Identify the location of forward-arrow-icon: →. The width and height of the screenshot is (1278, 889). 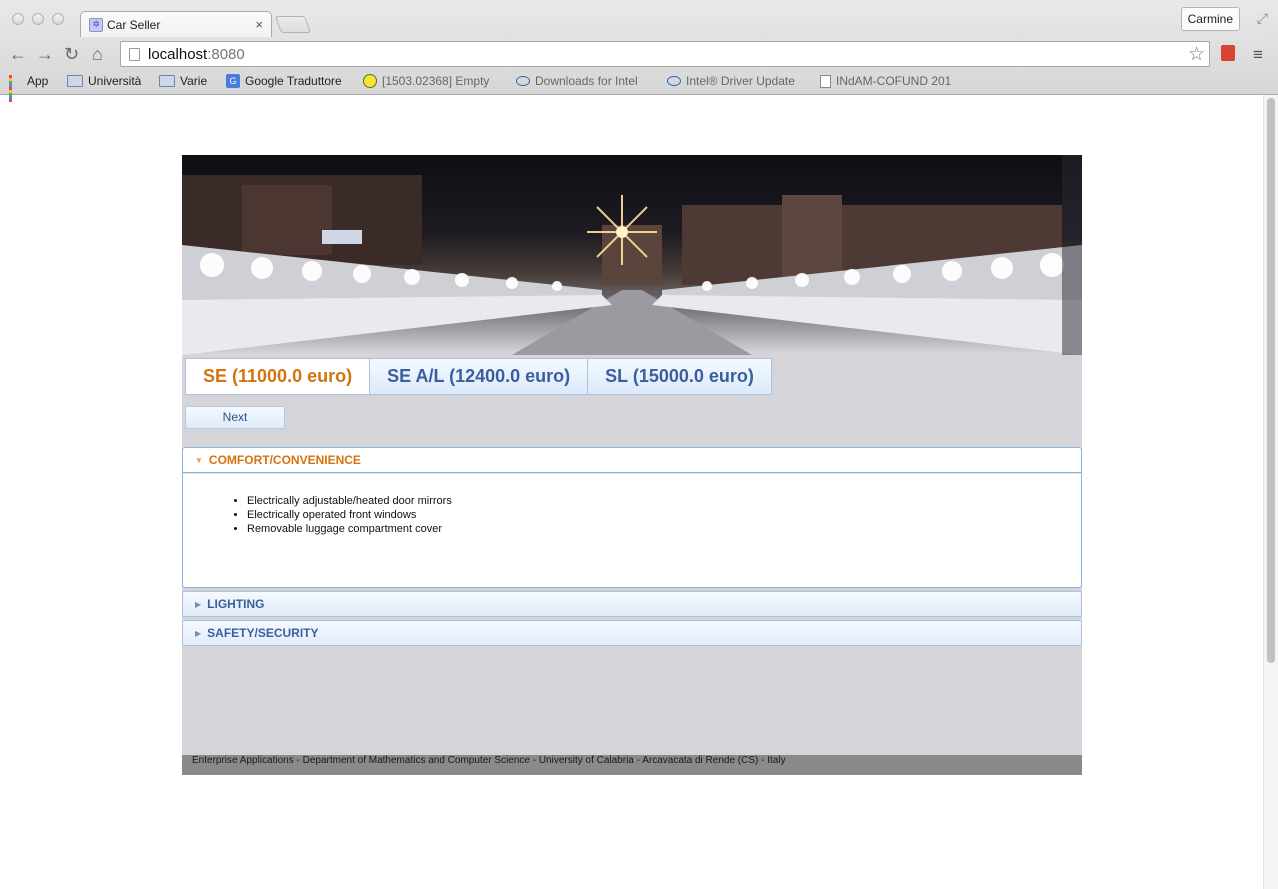
(45, 54).